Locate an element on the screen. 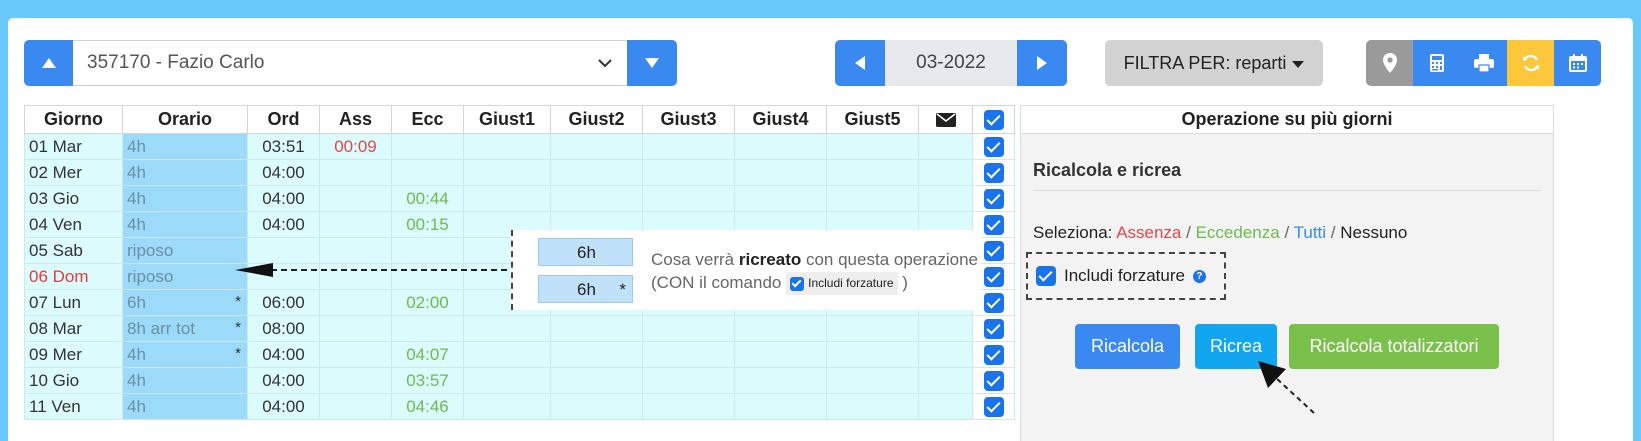 This screenshot has width=1641, height=441. table-row: 08 Mar 8h arr tot * 08:00 is located at coordinates (519, 328).